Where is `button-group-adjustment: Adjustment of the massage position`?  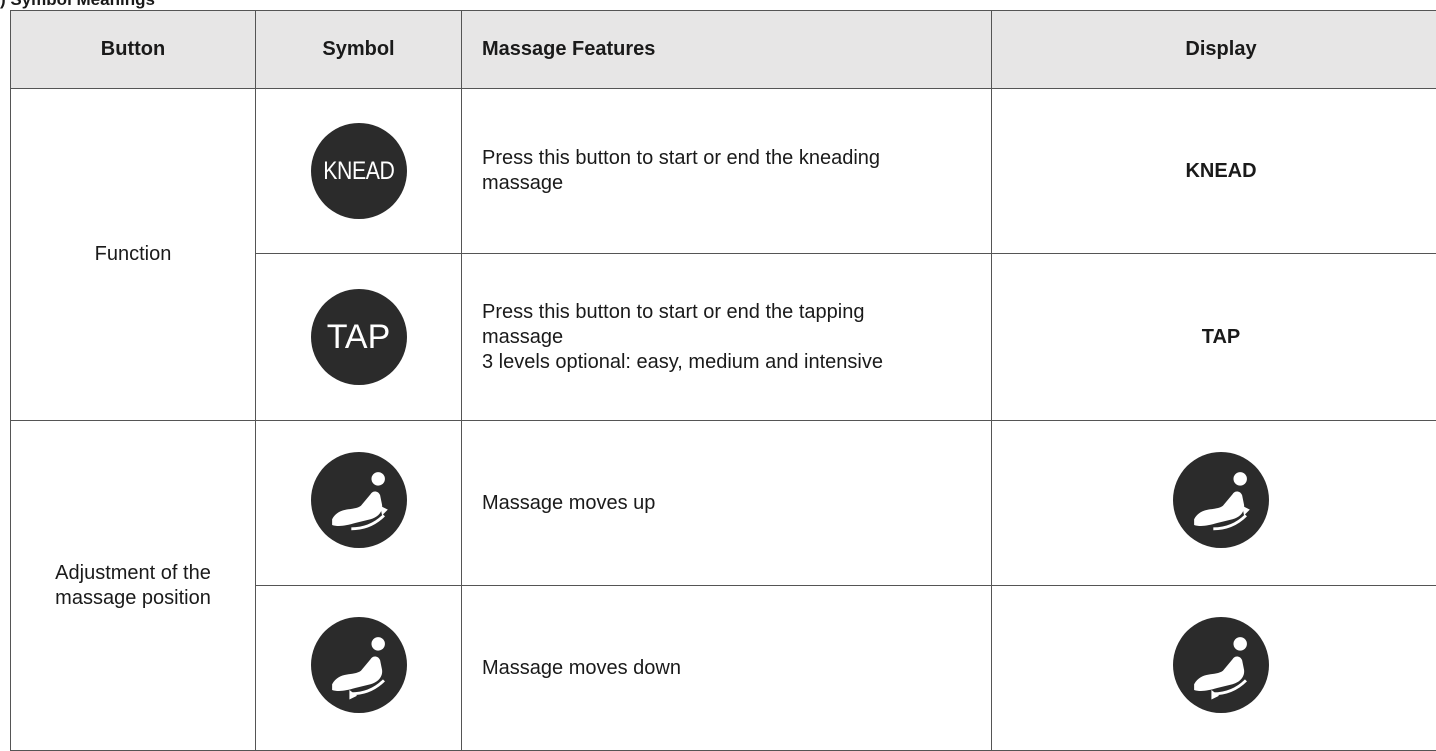
button-group-adjustment: Adjustment of the massage position is located at coordinates (133, 586).